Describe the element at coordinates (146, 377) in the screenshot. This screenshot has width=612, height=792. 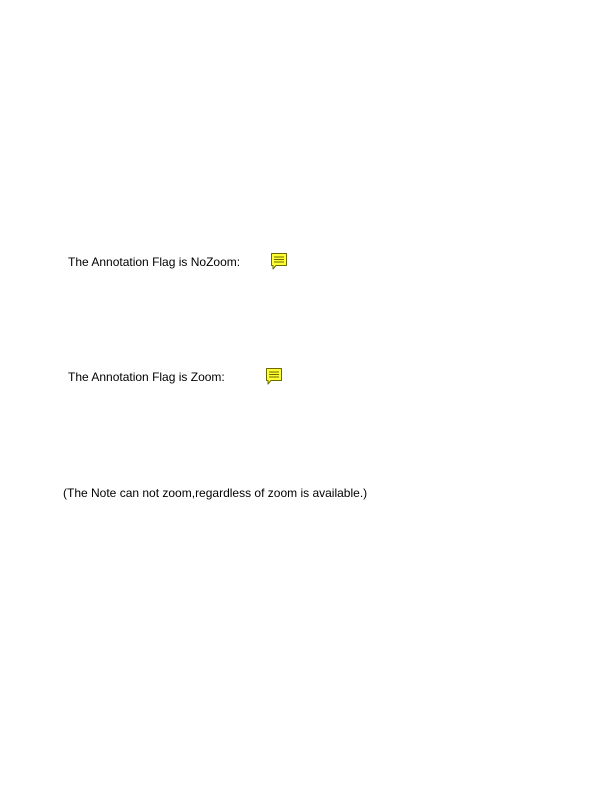
I see `annotation-flag-zoom-label: The Annotation Flag is Zoom:` at that location.